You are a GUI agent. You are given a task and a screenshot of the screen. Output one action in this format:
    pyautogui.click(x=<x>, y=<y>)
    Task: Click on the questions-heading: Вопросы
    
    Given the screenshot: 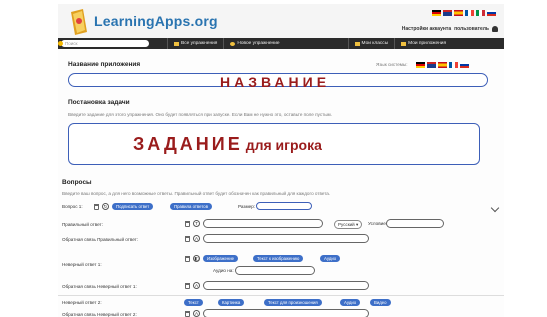 What is the action you would take?
    pyautogui.click(x=77, y=182)
    